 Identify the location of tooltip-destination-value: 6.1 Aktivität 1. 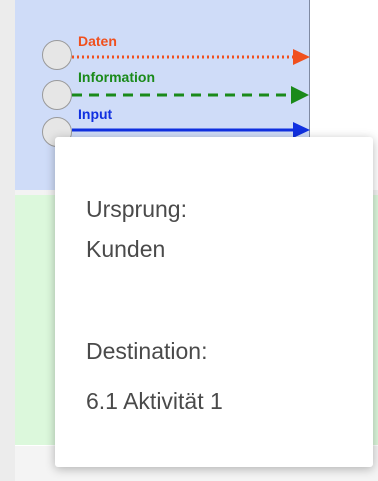
(154, 401).